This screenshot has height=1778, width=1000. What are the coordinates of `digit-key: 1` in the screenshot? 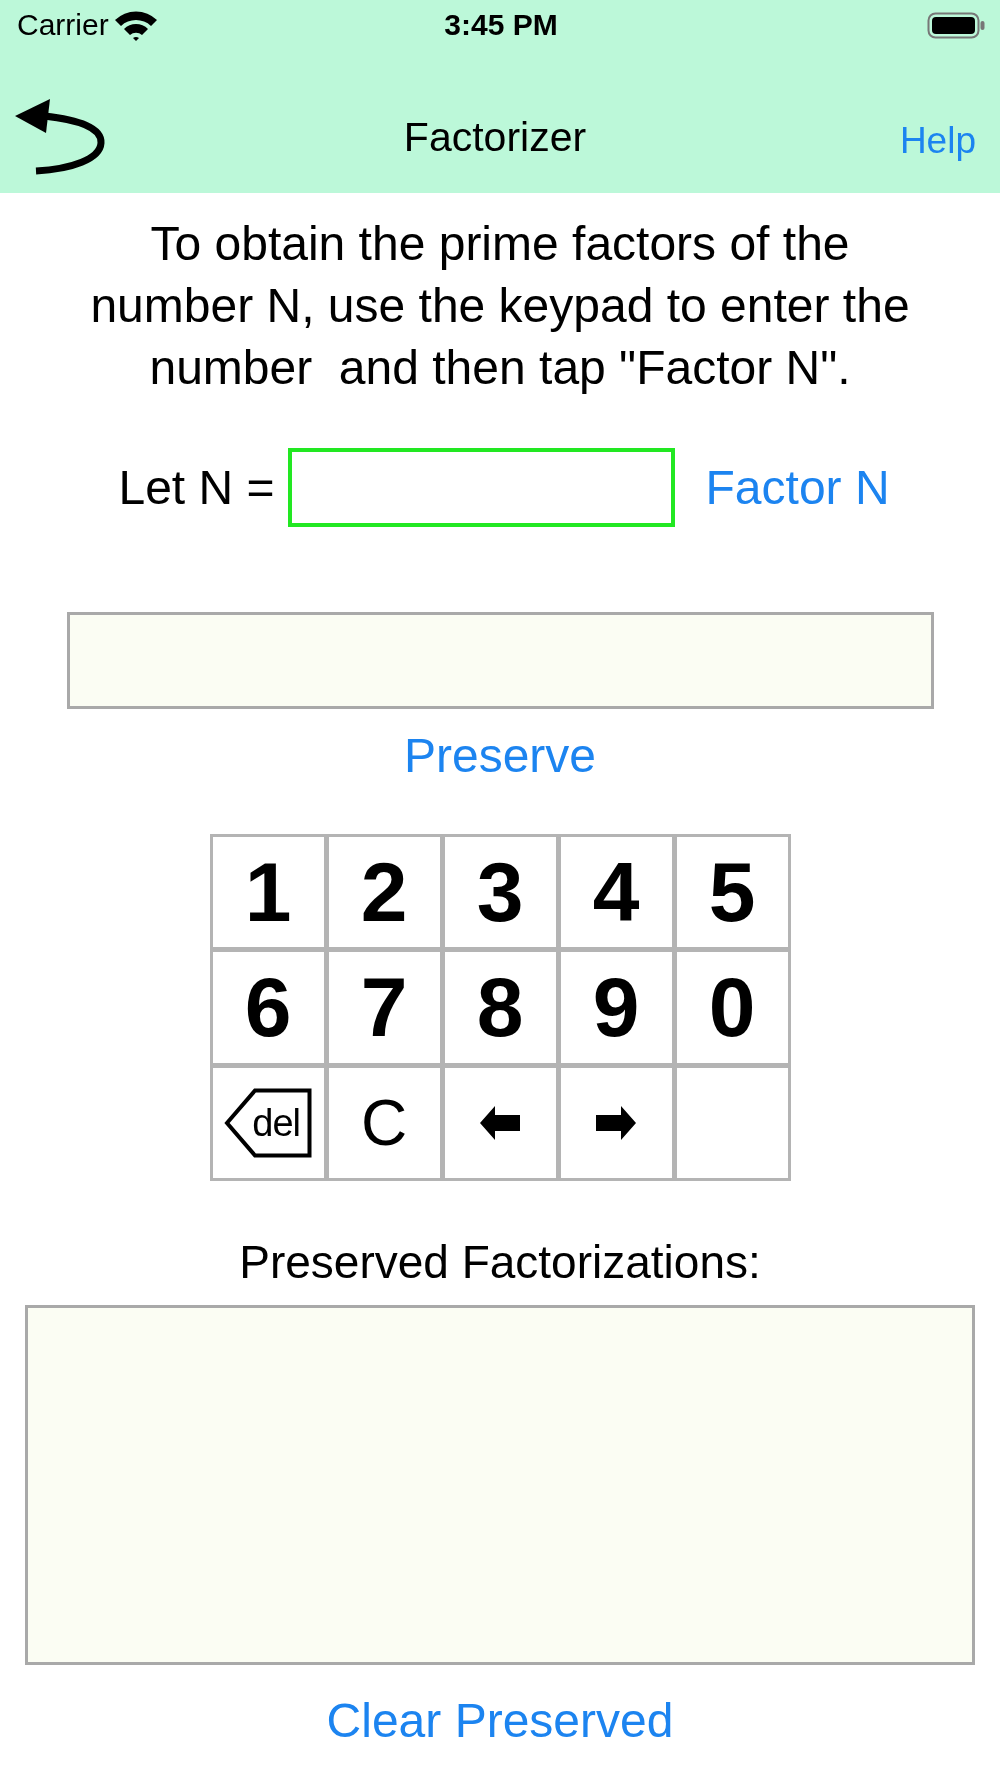 It's located at (268, 892).